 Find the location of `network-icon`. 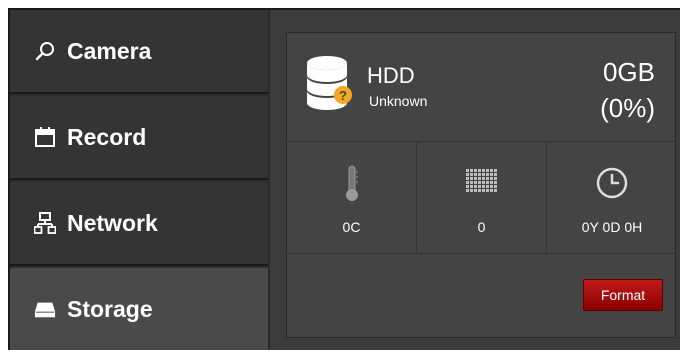

network-icon is located at coordinates (45, 223).